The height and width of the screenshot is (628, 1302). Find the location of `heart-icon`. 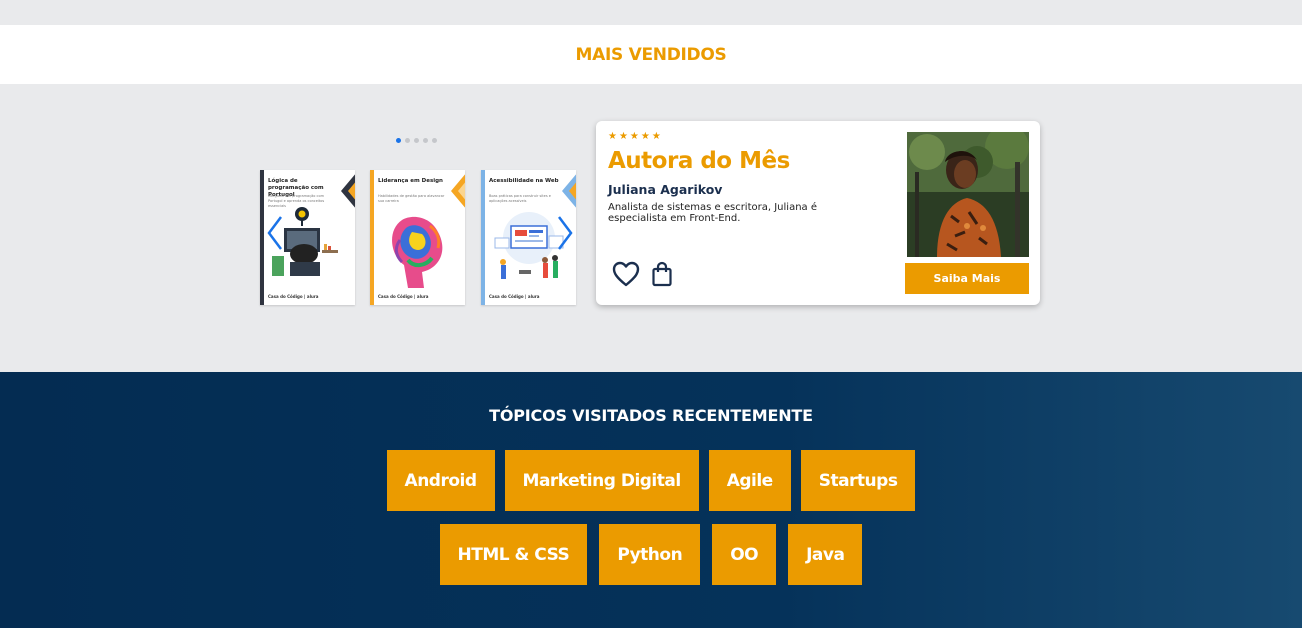

heart-icon is located at coordinates (626, 274).